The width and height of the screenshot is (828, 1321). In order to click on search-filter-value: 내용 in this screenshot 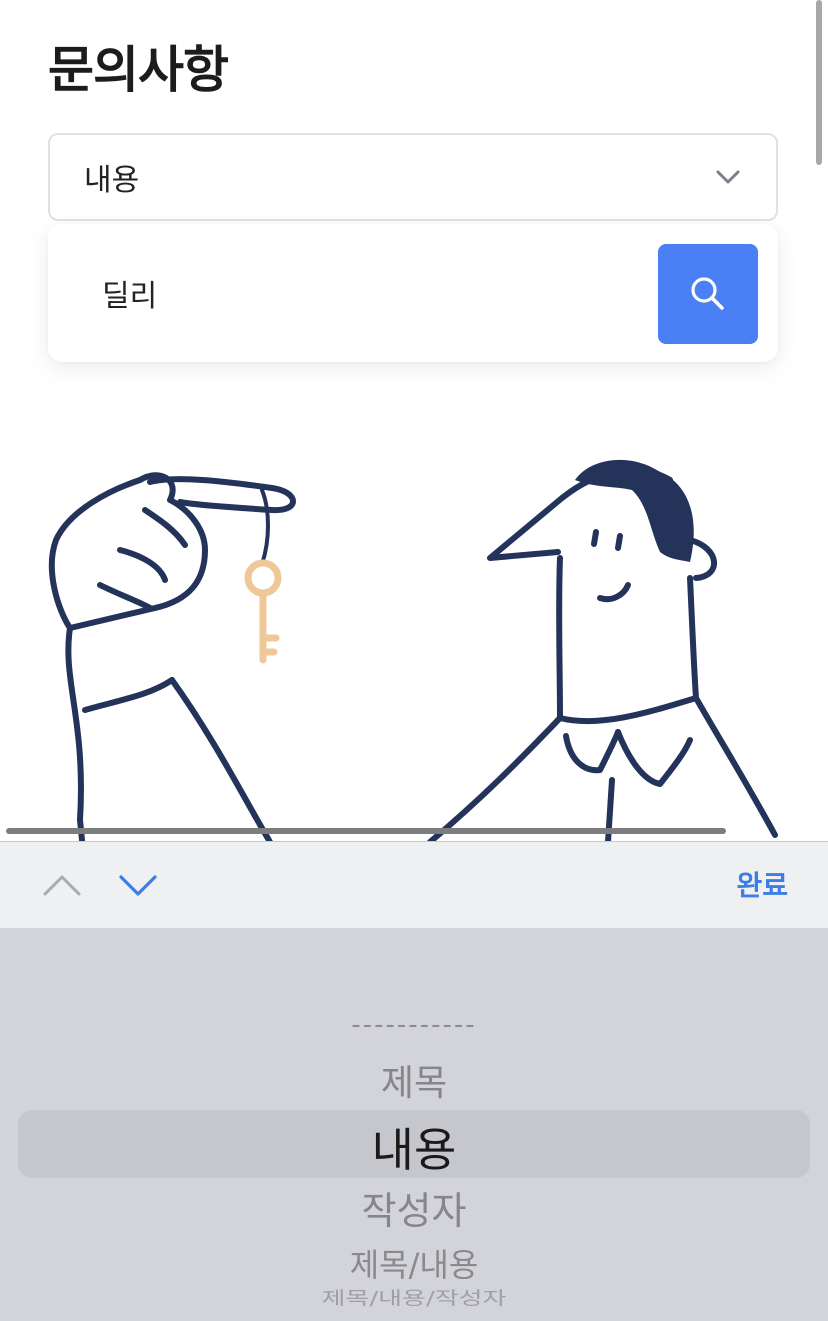, I will do `click(112, 180)`.